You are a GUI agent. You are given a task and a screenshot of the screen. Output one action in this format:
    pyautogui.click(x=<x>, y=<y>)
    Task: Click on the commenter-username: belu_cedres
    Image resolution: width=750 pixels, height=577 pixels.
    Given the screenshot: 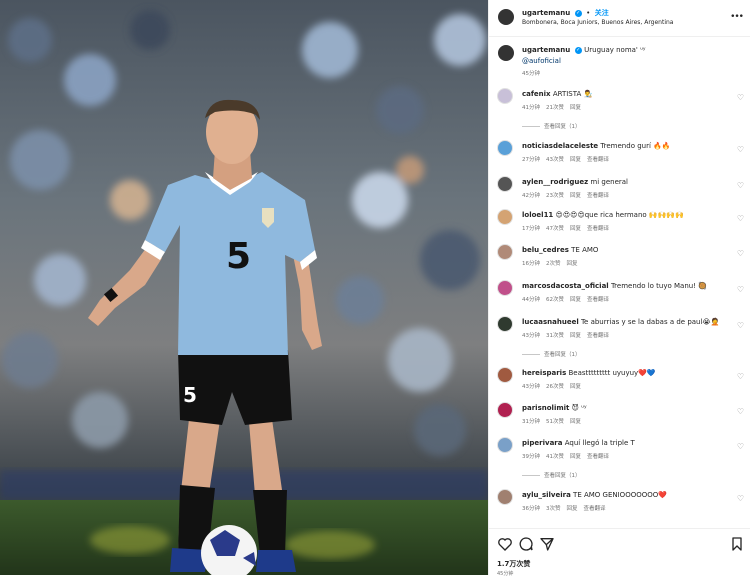 What is the action you would take?
    pyautogui.click(x=545, y=250)
    